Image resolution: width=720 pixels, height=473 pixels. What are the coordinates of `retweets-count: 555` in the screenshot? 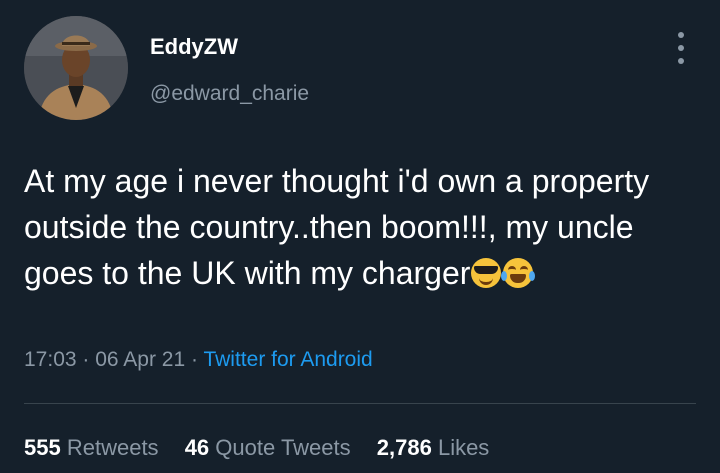 It's located at (42, 447).